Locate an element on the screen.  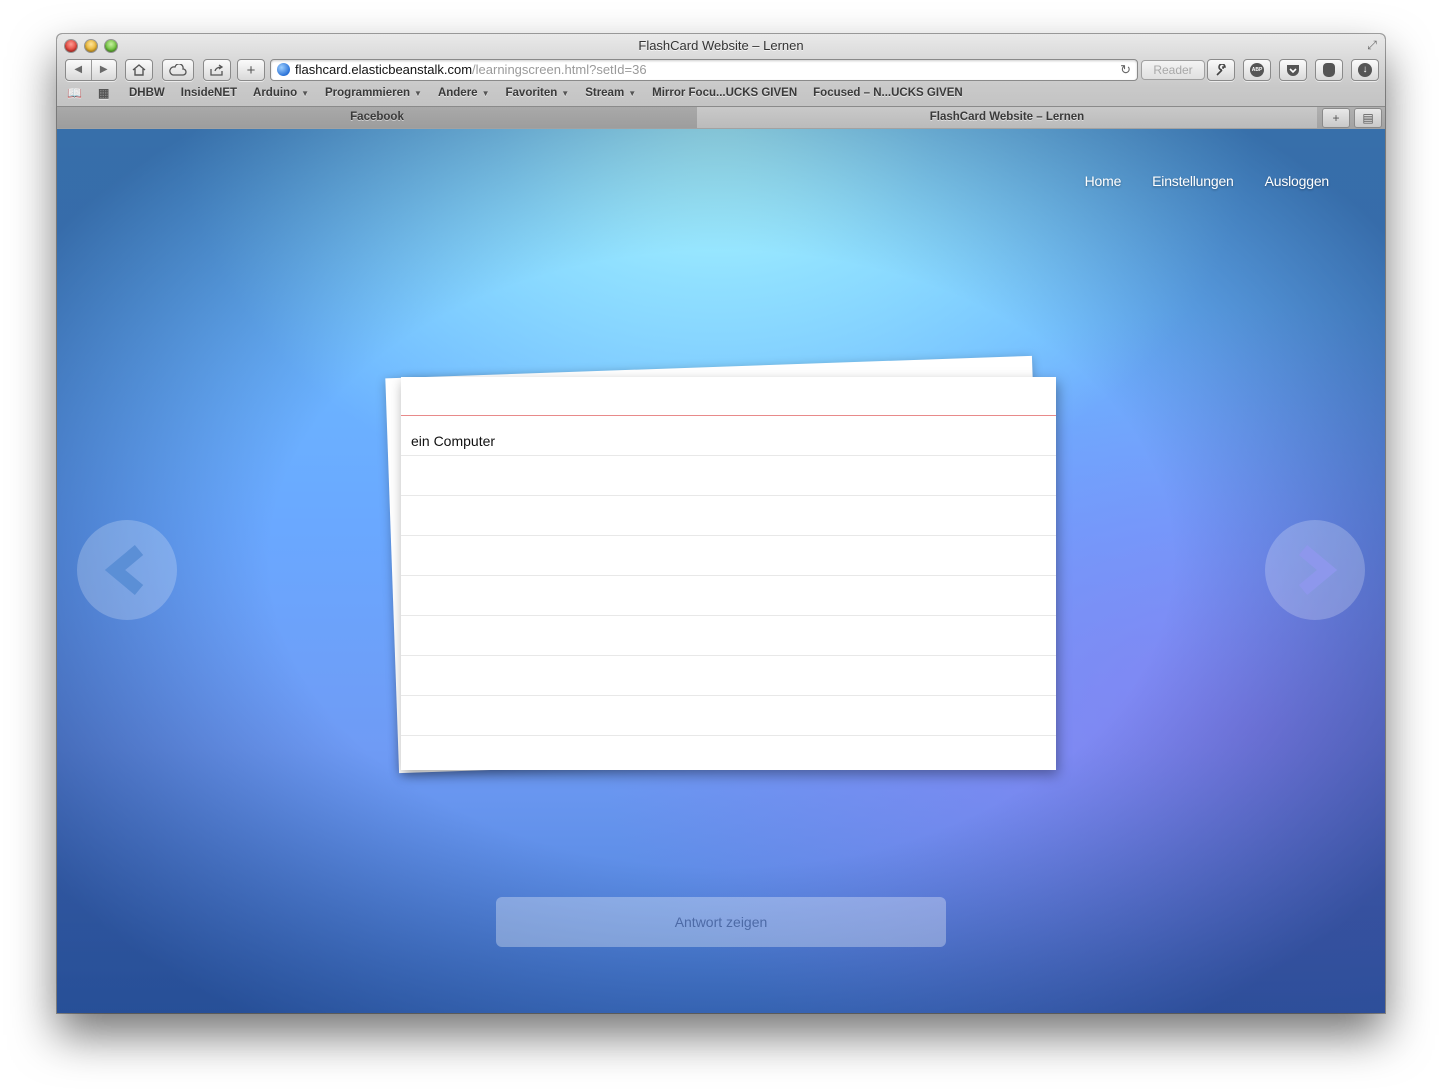
hand-extension-button is located at coordinates (1329, 70).